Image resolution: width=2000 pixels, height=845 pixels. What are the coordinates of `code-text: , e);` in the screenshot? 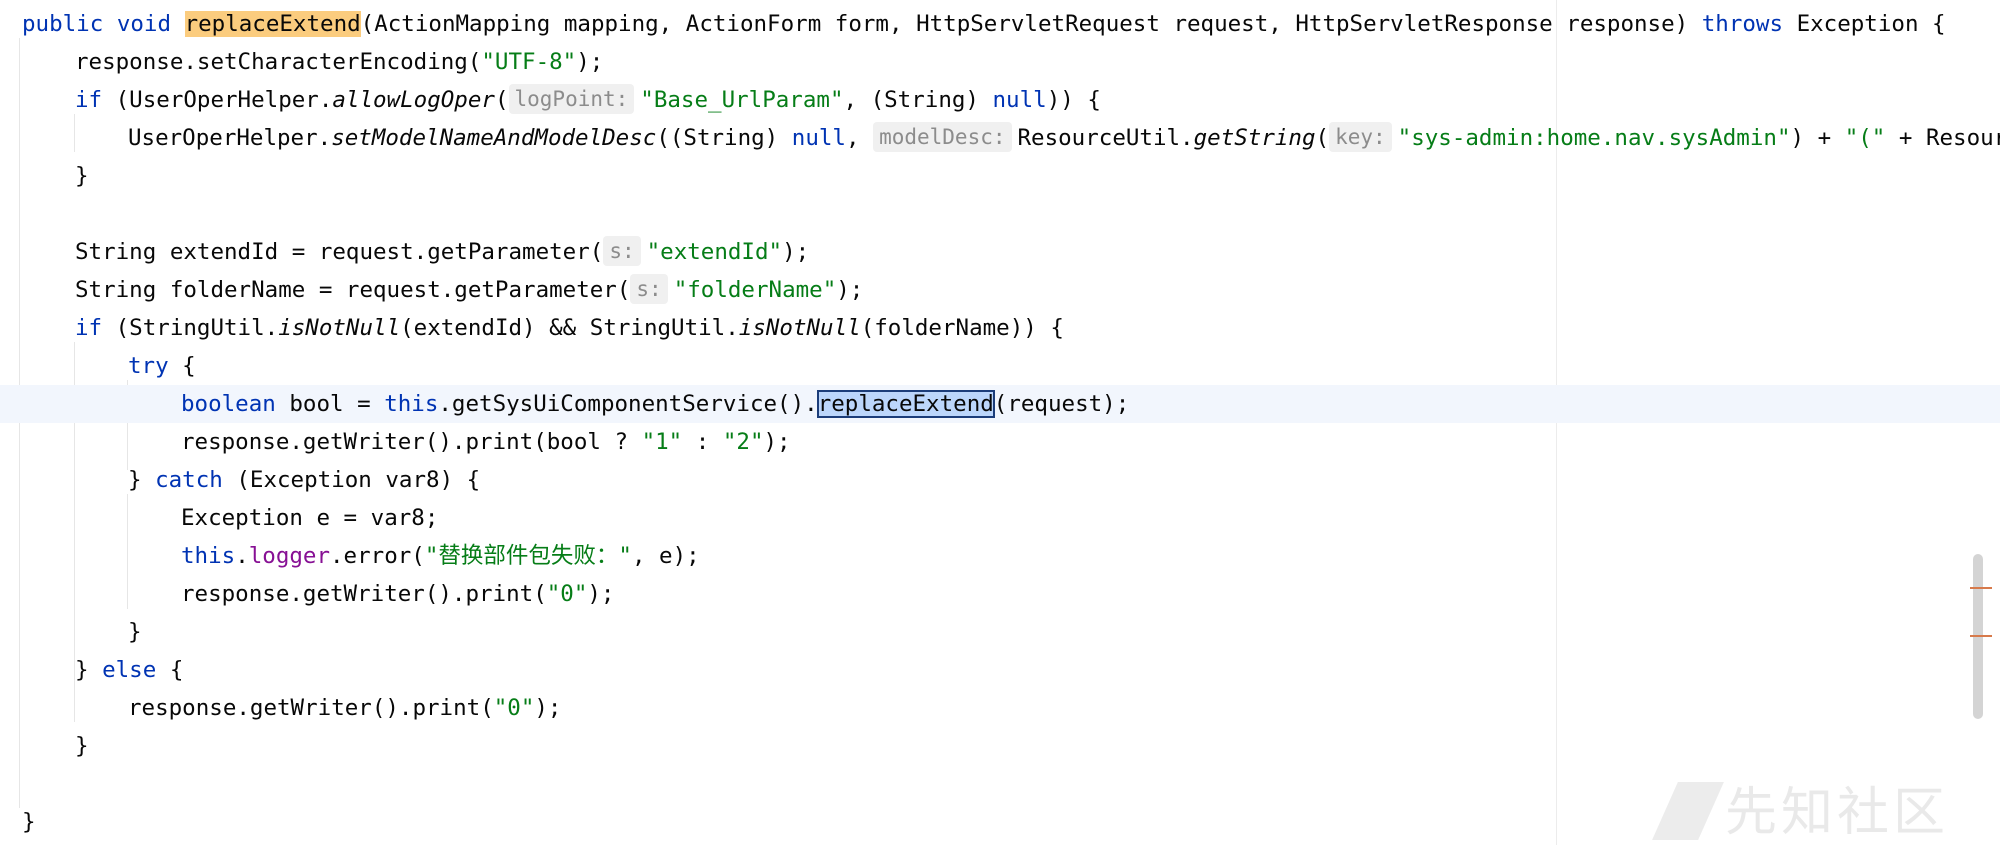 It's located at (665, 556).